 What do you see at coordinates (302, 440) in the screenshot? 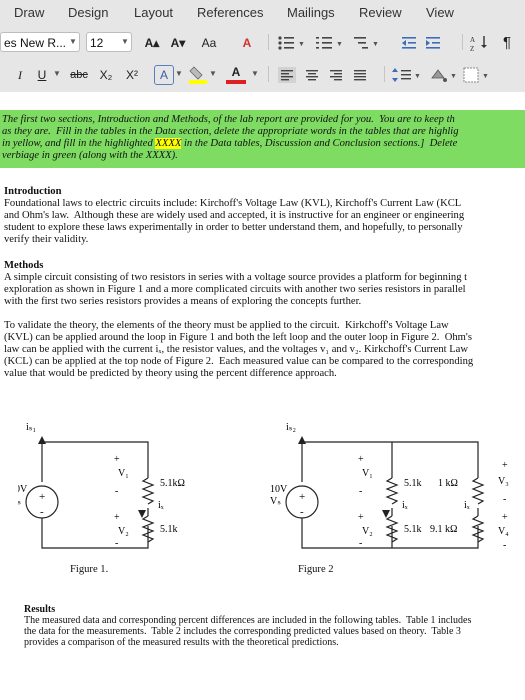
I see `fig2-source-current-arrow` at bounding box center [302, 440].